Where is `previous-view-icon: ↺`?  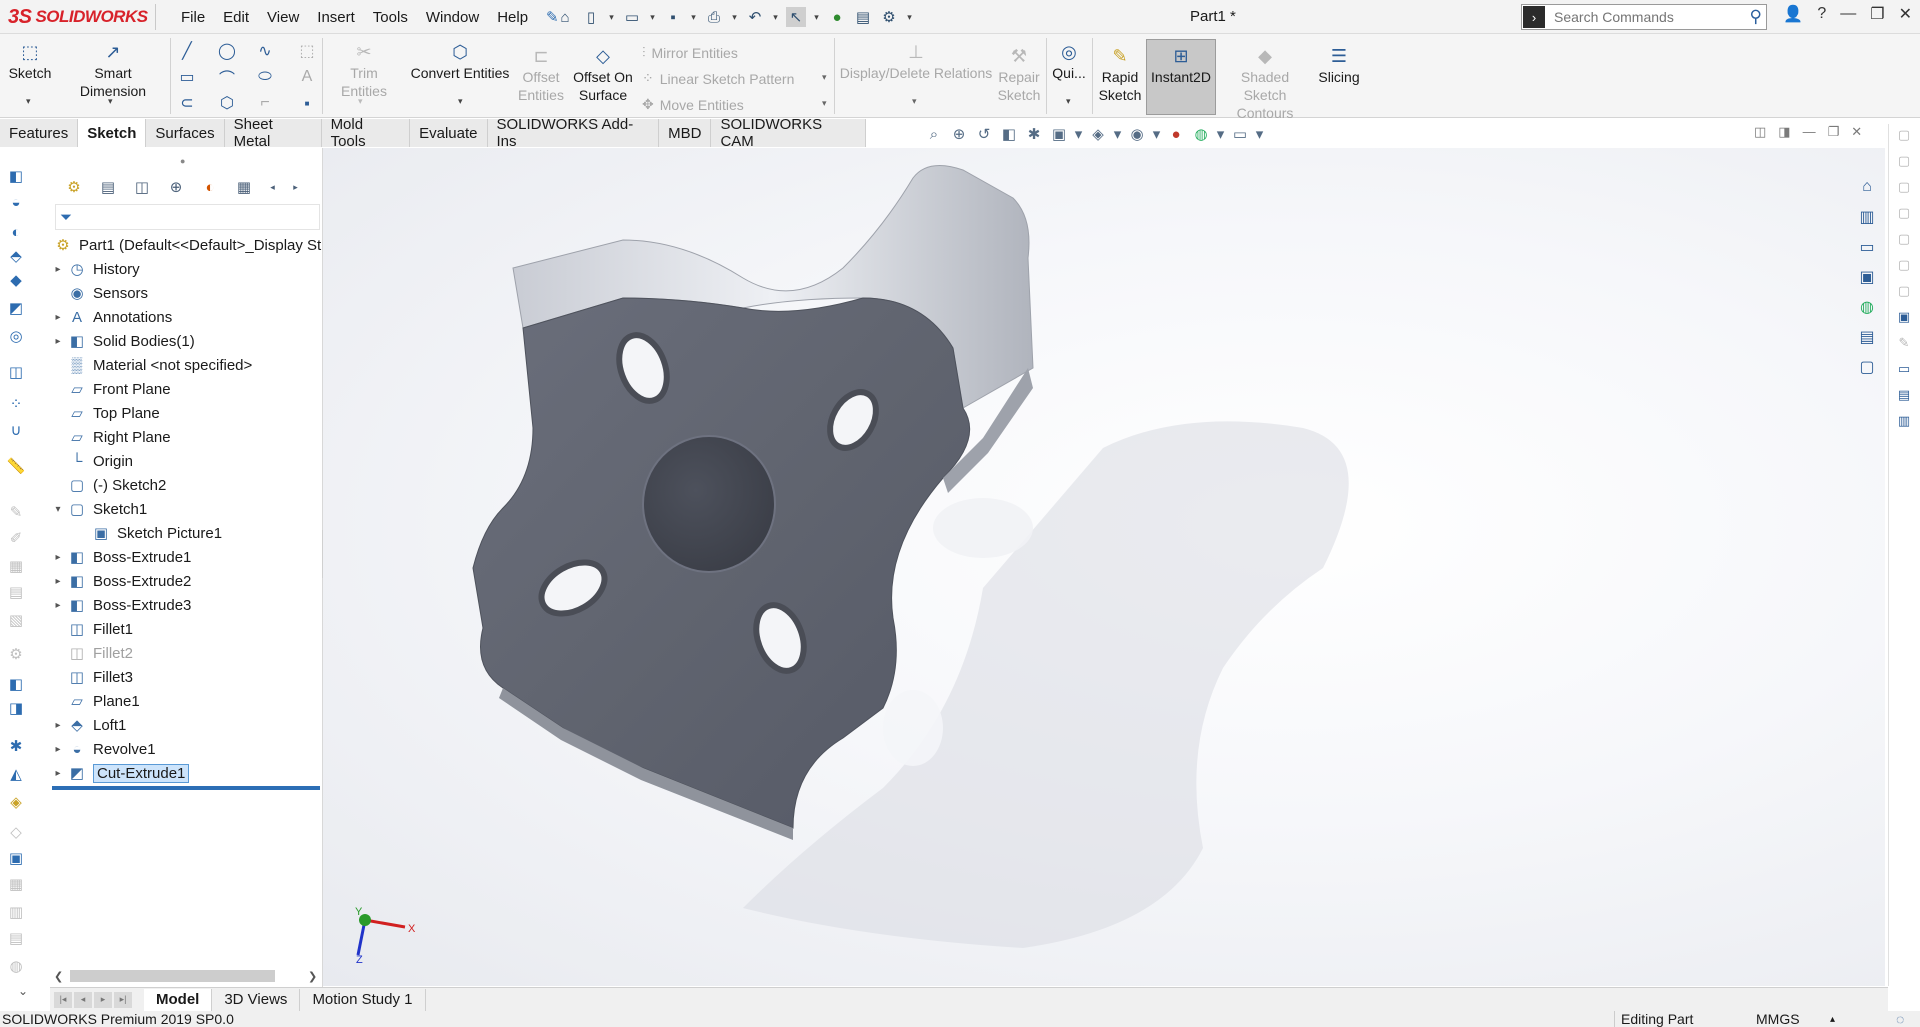
previous-view-icon: ↺ is located at coordinates (984, 134).